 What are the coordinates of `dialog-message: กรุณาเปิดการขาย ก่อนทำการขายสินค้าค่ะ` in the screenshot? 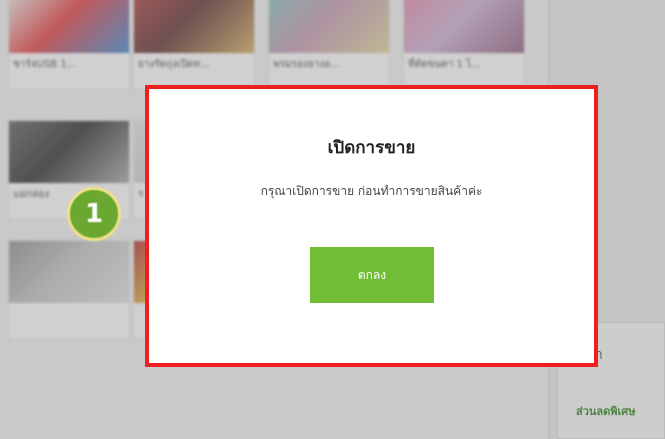 It's located at (371, 191).